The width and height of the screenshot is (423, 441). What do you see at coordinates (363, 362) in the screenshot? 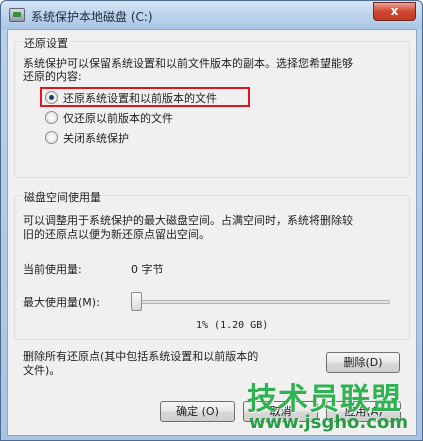
I see `delete-button: 删除(D)` at bounding box center [363, 362].